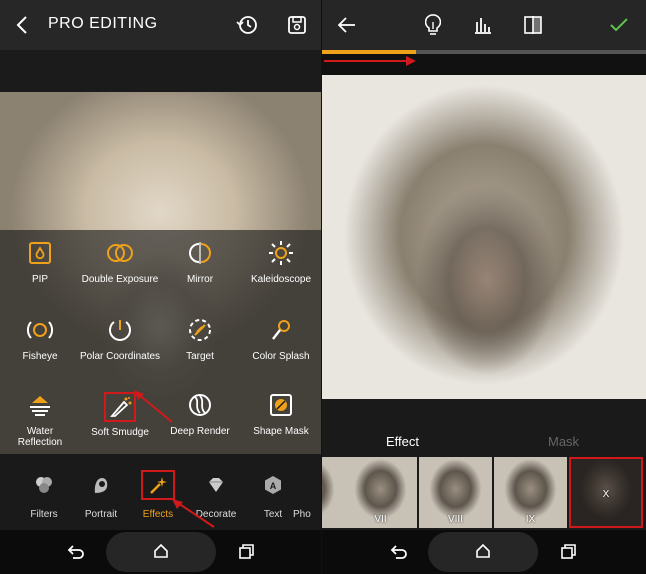 Image resolution: width=646 pixels, height=574 pixels. Describe the element at coordinates (302, 514) in the screenshot. I see `tab-label: Pho` at that location.